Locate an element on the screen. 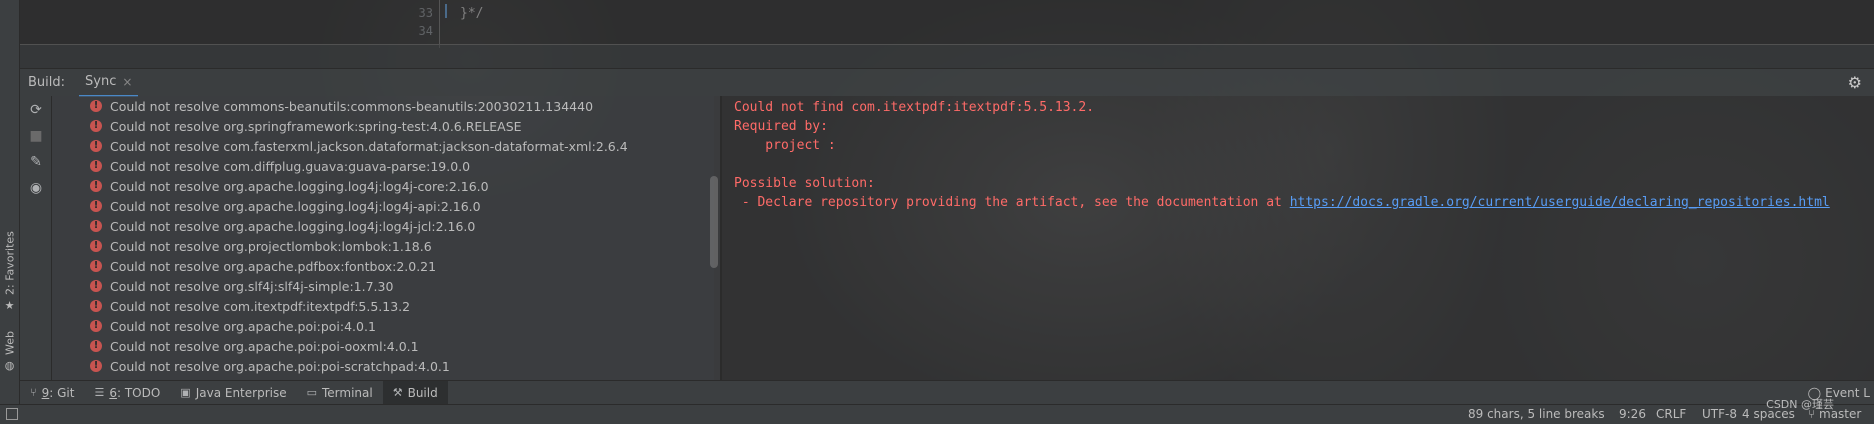 The height and width of the screenshot is (424, 1874). status-line-separator: CRLF is located at coordinates (1671, 414).